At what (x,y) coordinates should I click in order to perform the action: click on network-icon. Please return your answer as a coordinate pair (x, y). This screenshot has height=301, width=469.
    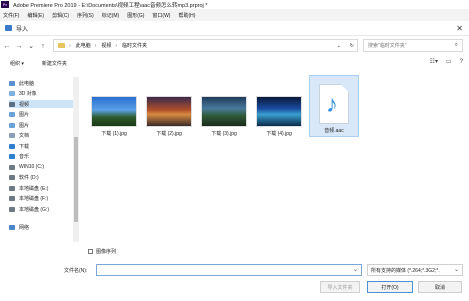
    Looking at the image, I should click on (12, 227).